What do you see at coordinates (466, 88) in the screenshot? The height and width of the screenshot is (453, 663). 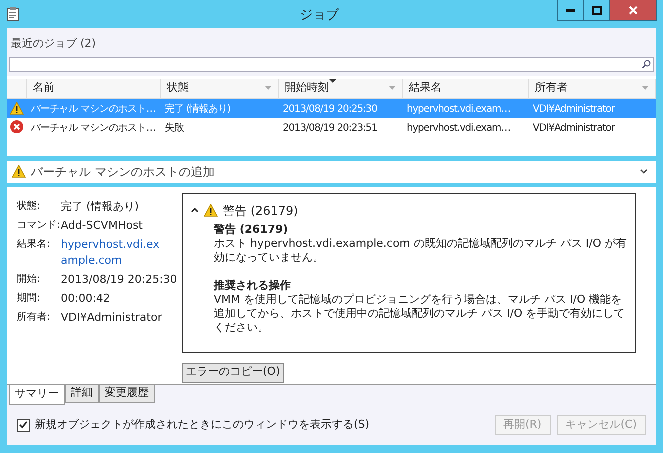 I see `column-header: 結果名` at bounding box center [466, 88].